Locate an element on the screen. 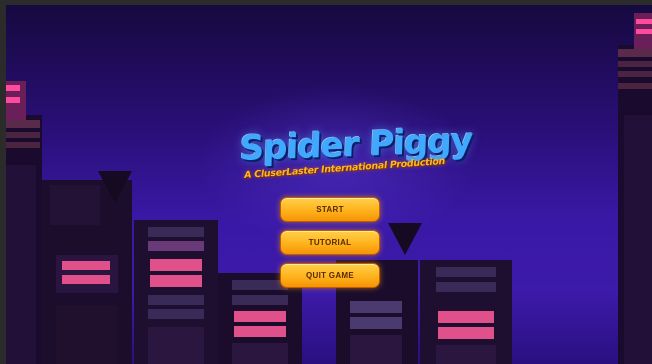 Image resolution: width=652 pixels, height=364 pixels. antenna-spike-right is located at coordinates (405, 239).